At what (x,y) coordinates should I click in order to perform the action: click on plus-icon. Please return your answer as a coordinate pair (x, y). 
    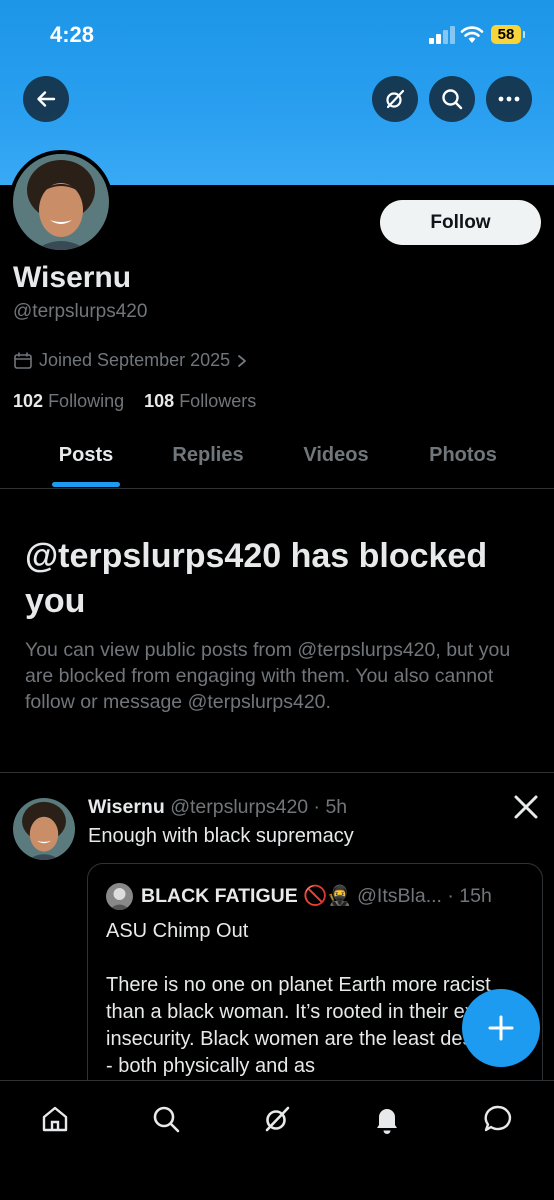
    Looking at the image, I should click on (501, 1028).